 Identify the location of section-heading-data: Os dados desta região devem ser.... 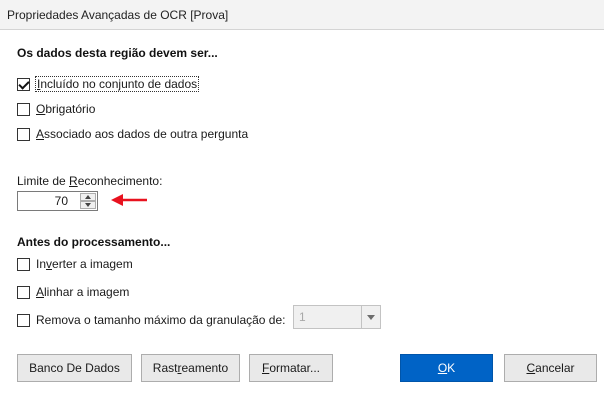
(117, 53).